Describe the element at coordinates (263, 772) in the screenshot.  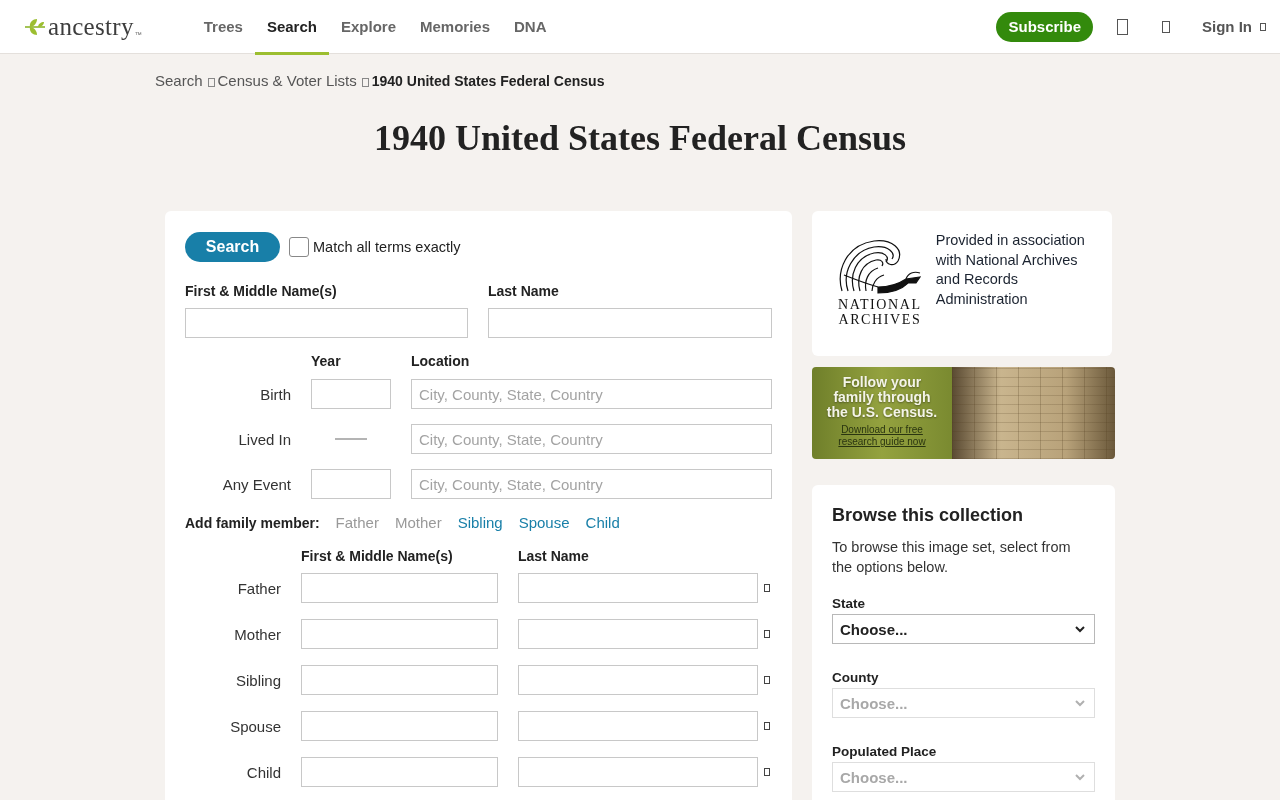
I see `relative-label: Child` at that location.